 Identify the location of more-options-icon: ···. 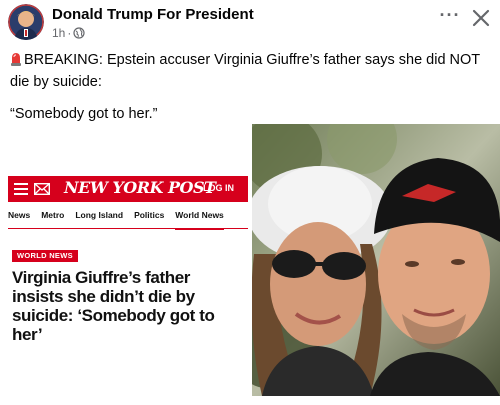
(450, 18).